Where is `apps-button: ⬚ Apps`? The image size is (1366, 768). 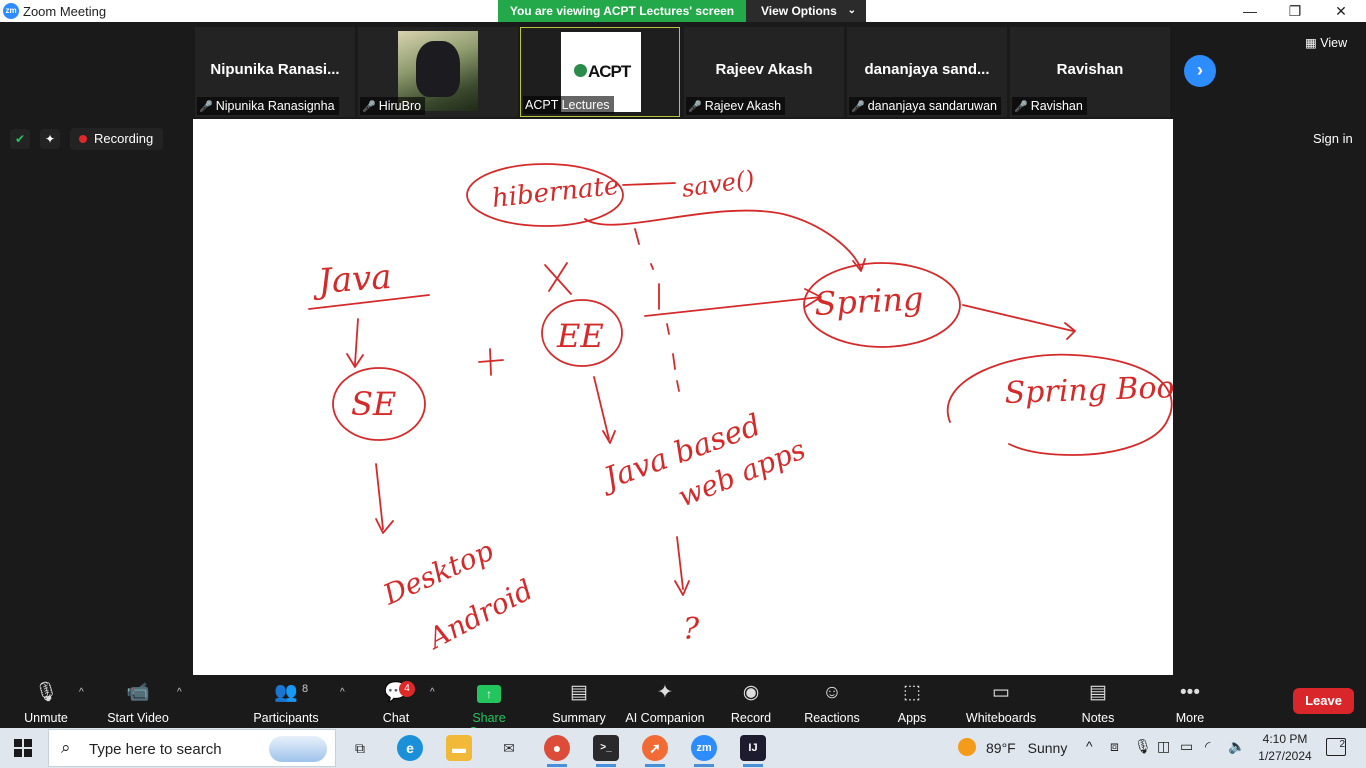
apps-button: ⬚ Apps is located at coordinates (912, 703).